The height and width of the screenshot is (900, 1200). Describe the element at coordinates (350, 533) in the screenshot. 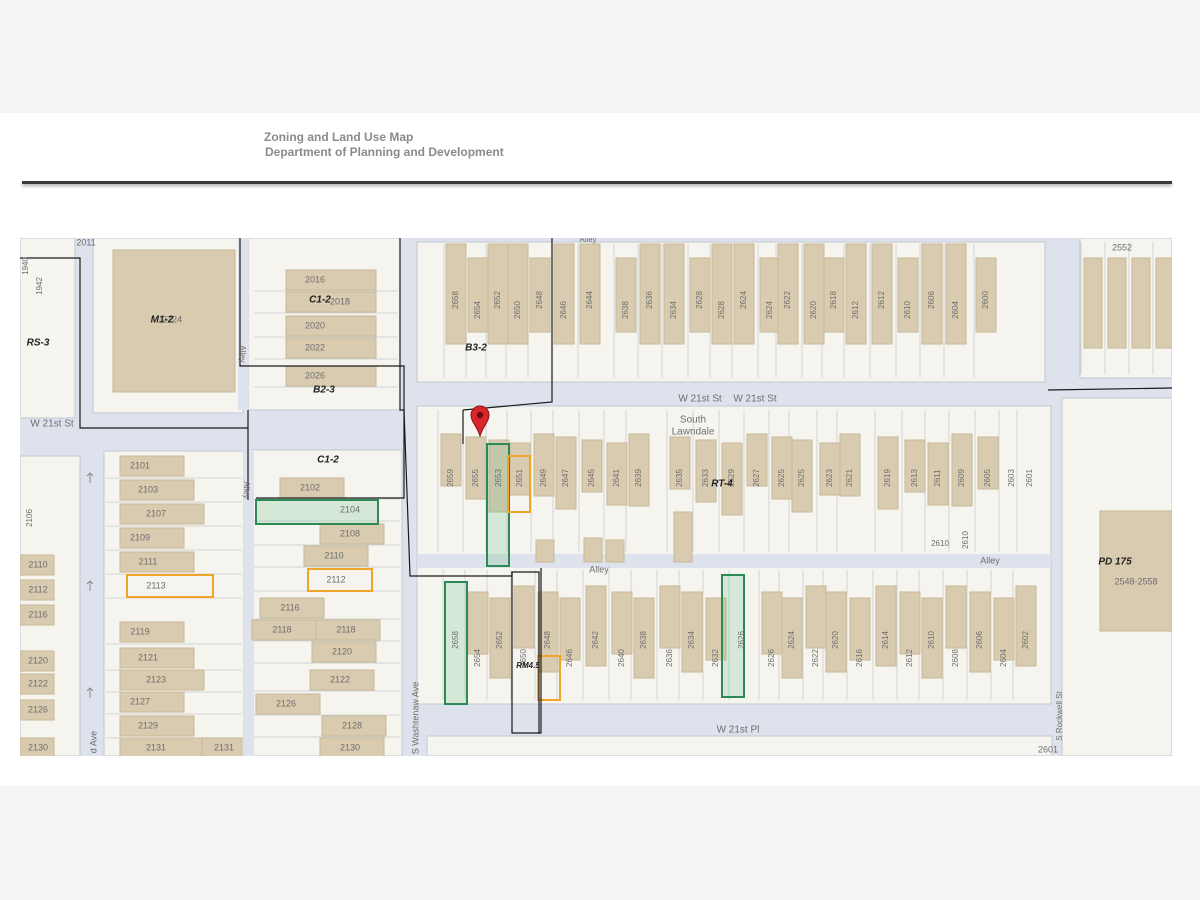

I see `address-label: 2108` at that location.